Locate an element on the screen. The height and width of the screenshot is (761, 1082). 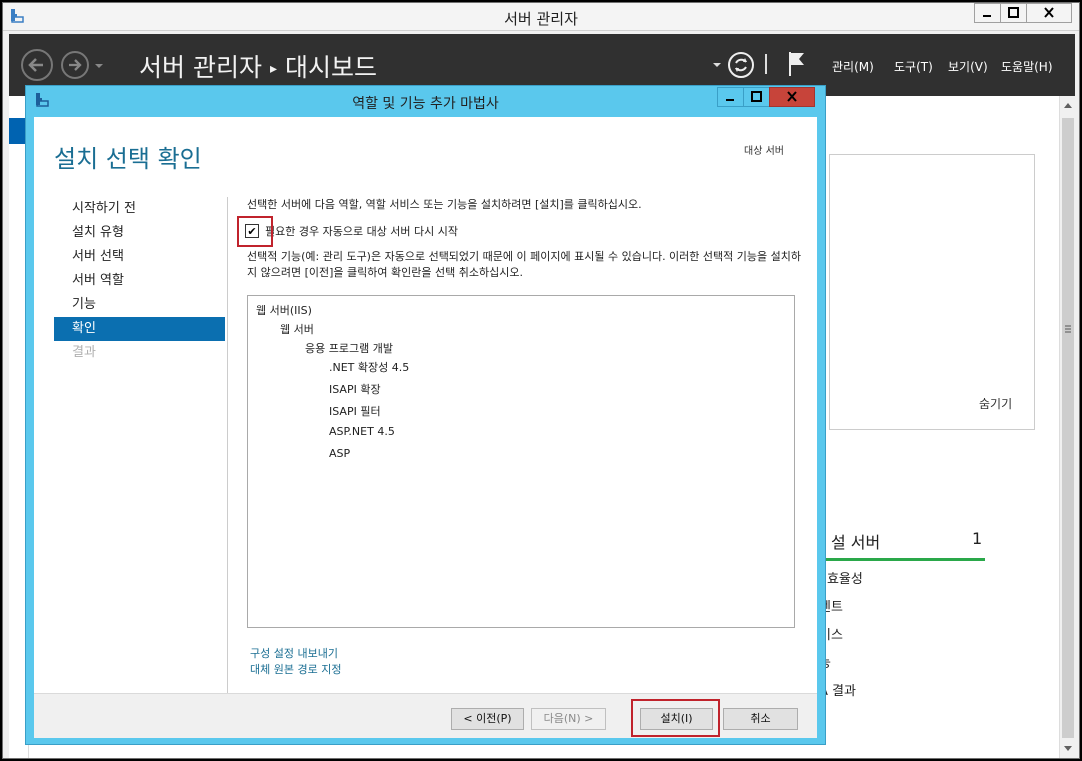
notifications-flag-icon is located at coordinates (797, 64).